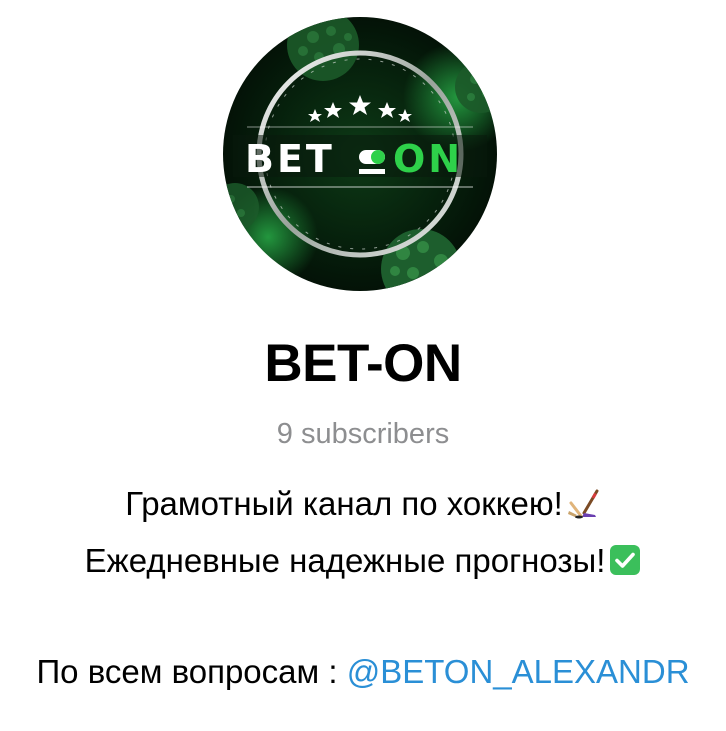 The height and width of the screenshot is (731, 726). What do you see at coordinates (584, 508) in the screenshot?
I see `hockey-stick-icon` at bounding box center [584, 508].